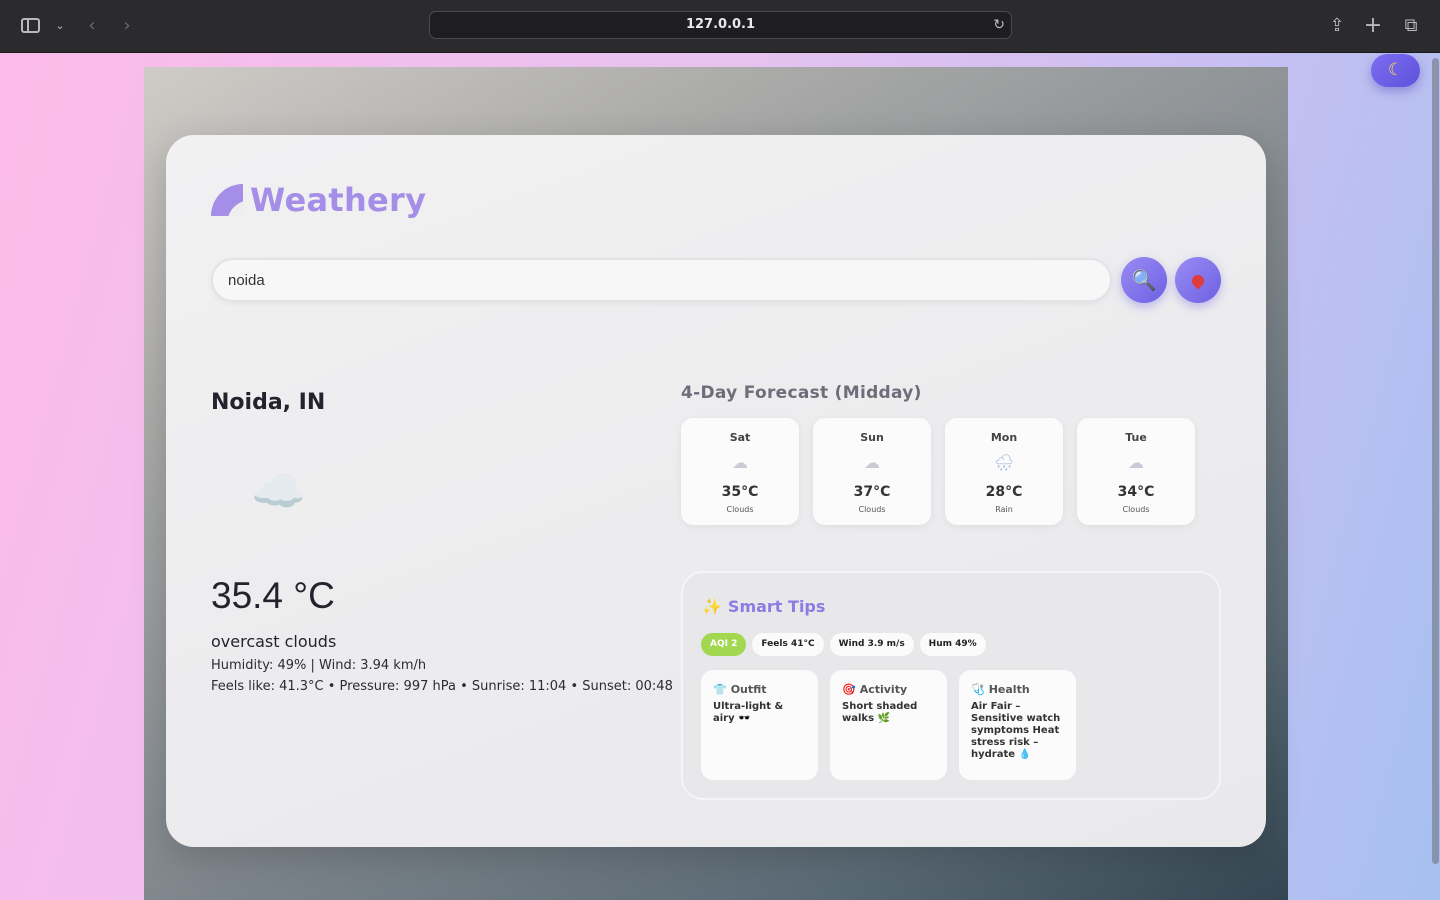  I want to click on browser-toolbar: ⌄ ‹ › 127.0.0.1 ↻ ⇪ + ⧉, so click(720, 26).